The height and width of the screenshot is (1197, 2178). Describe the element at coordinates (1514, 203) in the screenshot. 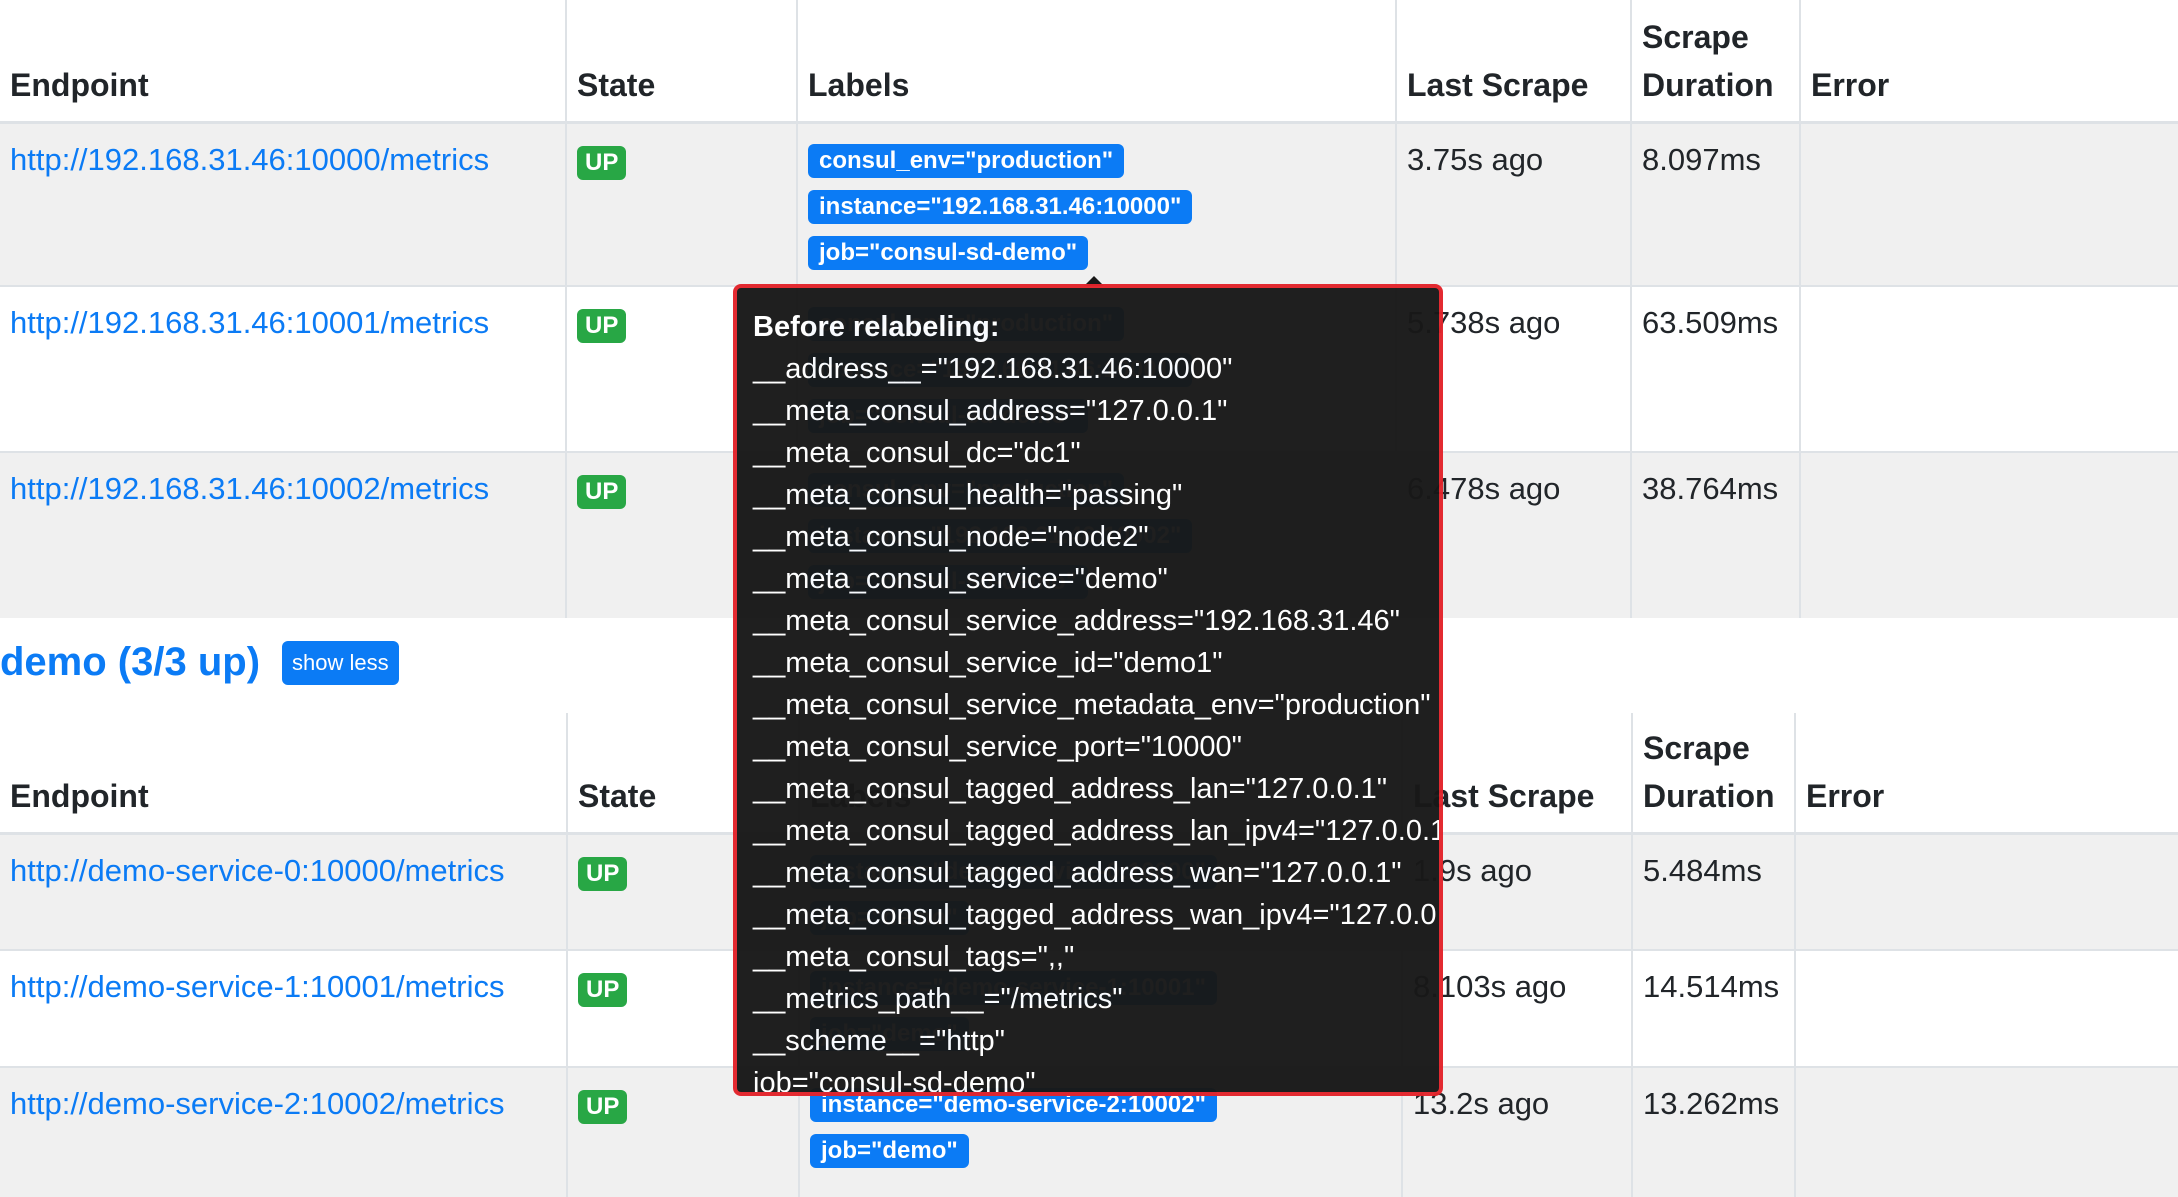

I see `last-scrape-cell: 3.75s ago` at that location.